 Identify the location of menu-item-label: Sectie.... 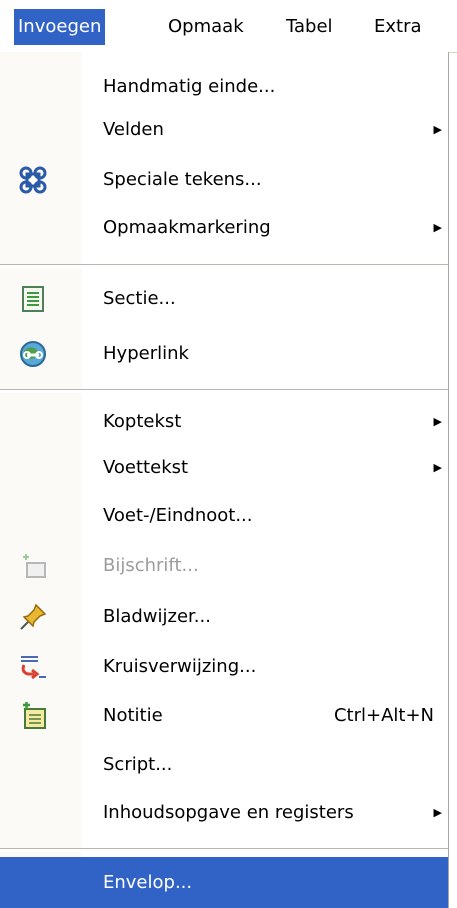
(139, 298).